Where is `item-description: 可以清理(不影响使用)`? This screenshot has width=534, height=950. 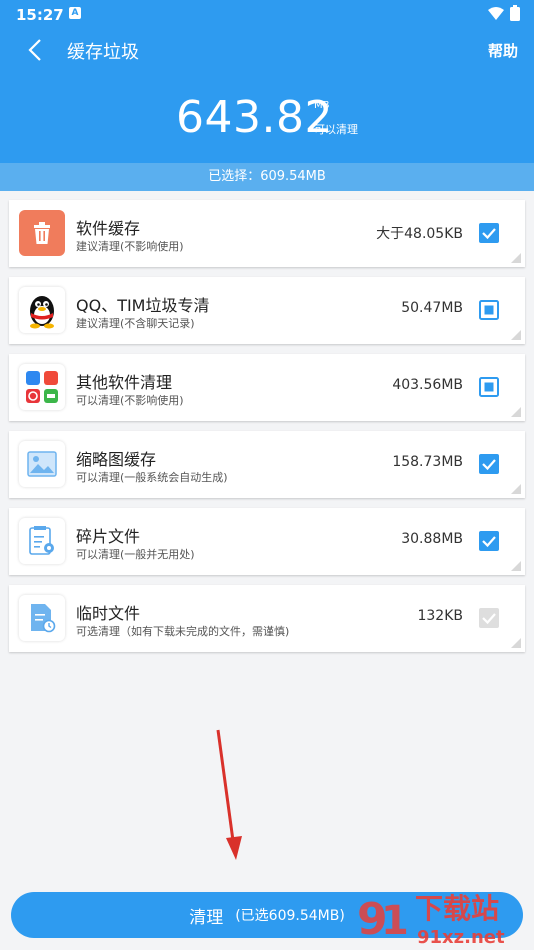
item-description: 可以清理(不影响使用) is located at coordinates (130, 400).